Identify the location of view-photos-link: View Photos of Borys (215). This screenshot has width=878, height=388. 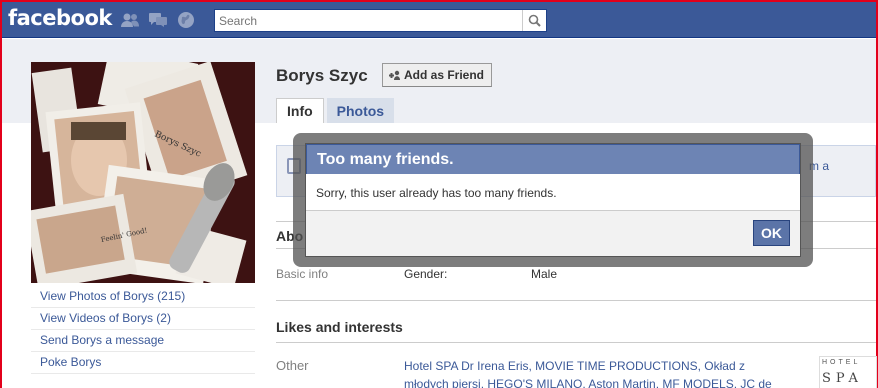
(143, 297).